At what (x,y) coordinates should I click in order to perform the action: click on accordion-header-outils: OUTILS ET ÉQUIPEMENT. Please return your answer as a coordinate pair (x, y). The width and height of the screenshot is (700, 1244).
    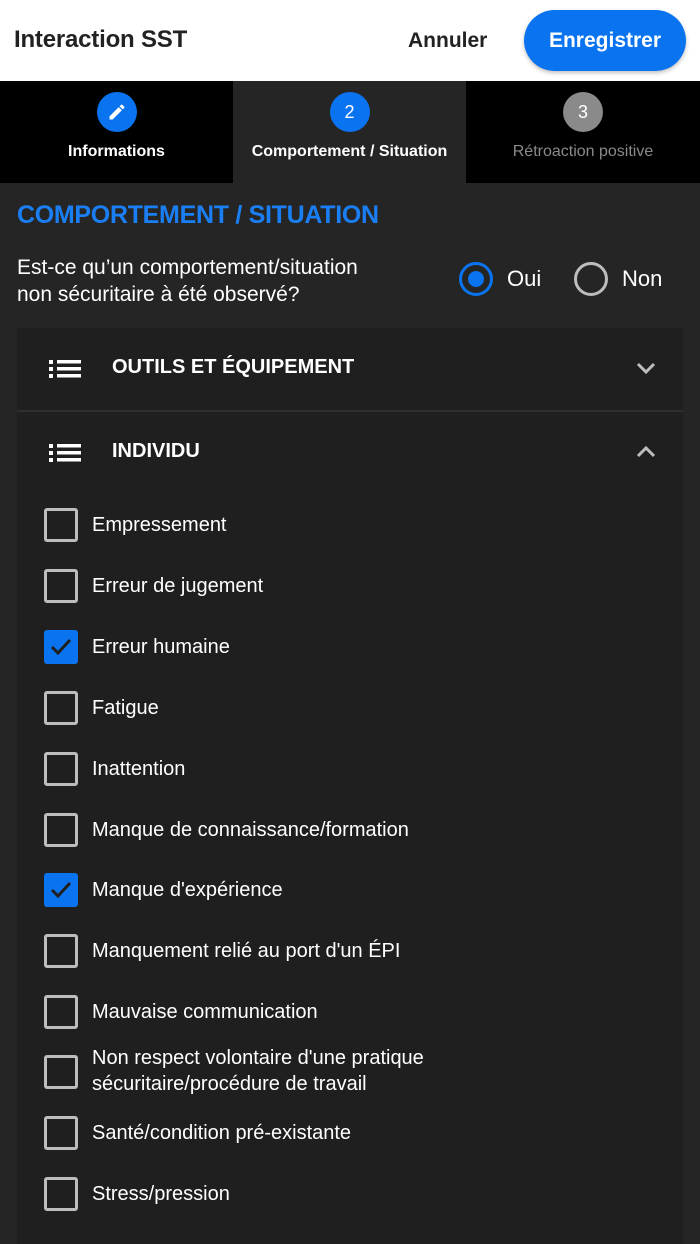
    Looking at the image, I should click on (350, 369).